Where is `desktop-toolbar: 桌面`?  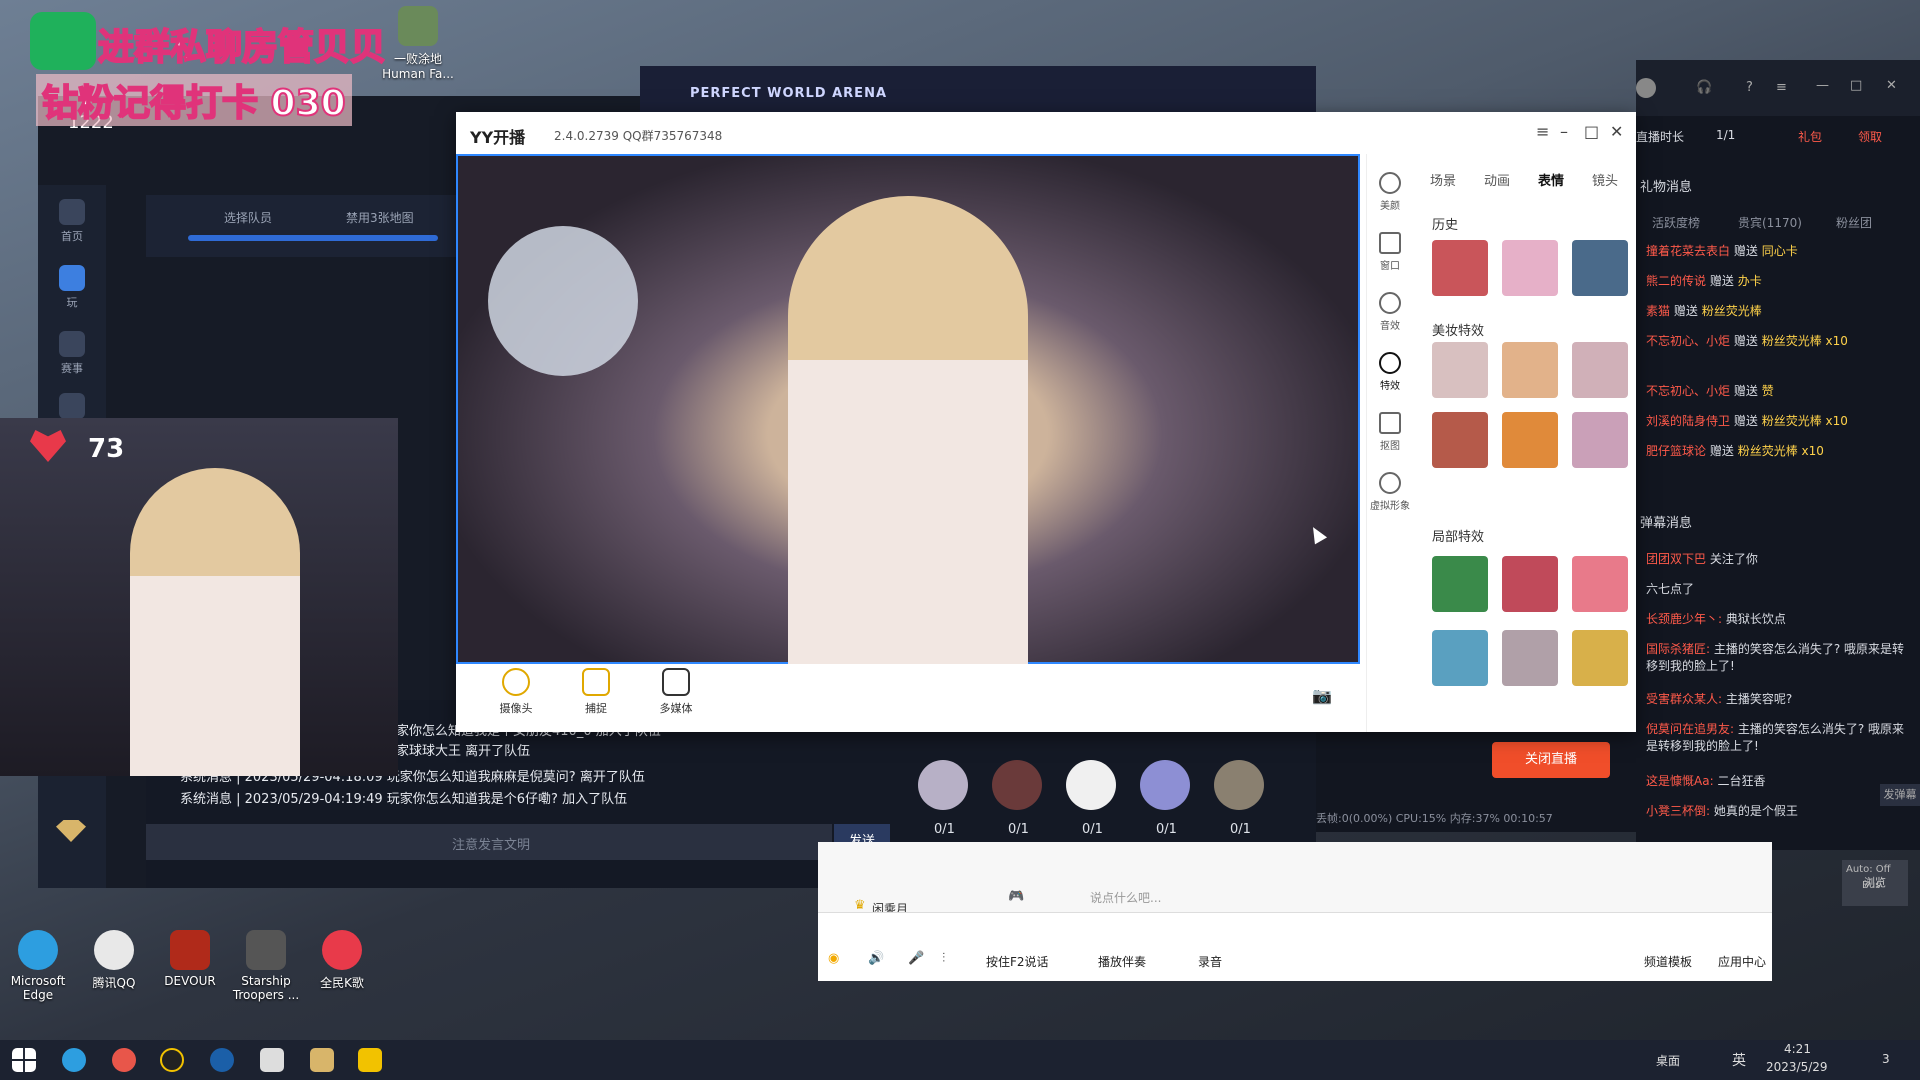 desktop-toolbar: 桌面 is located at coordinates (1668, 1060).